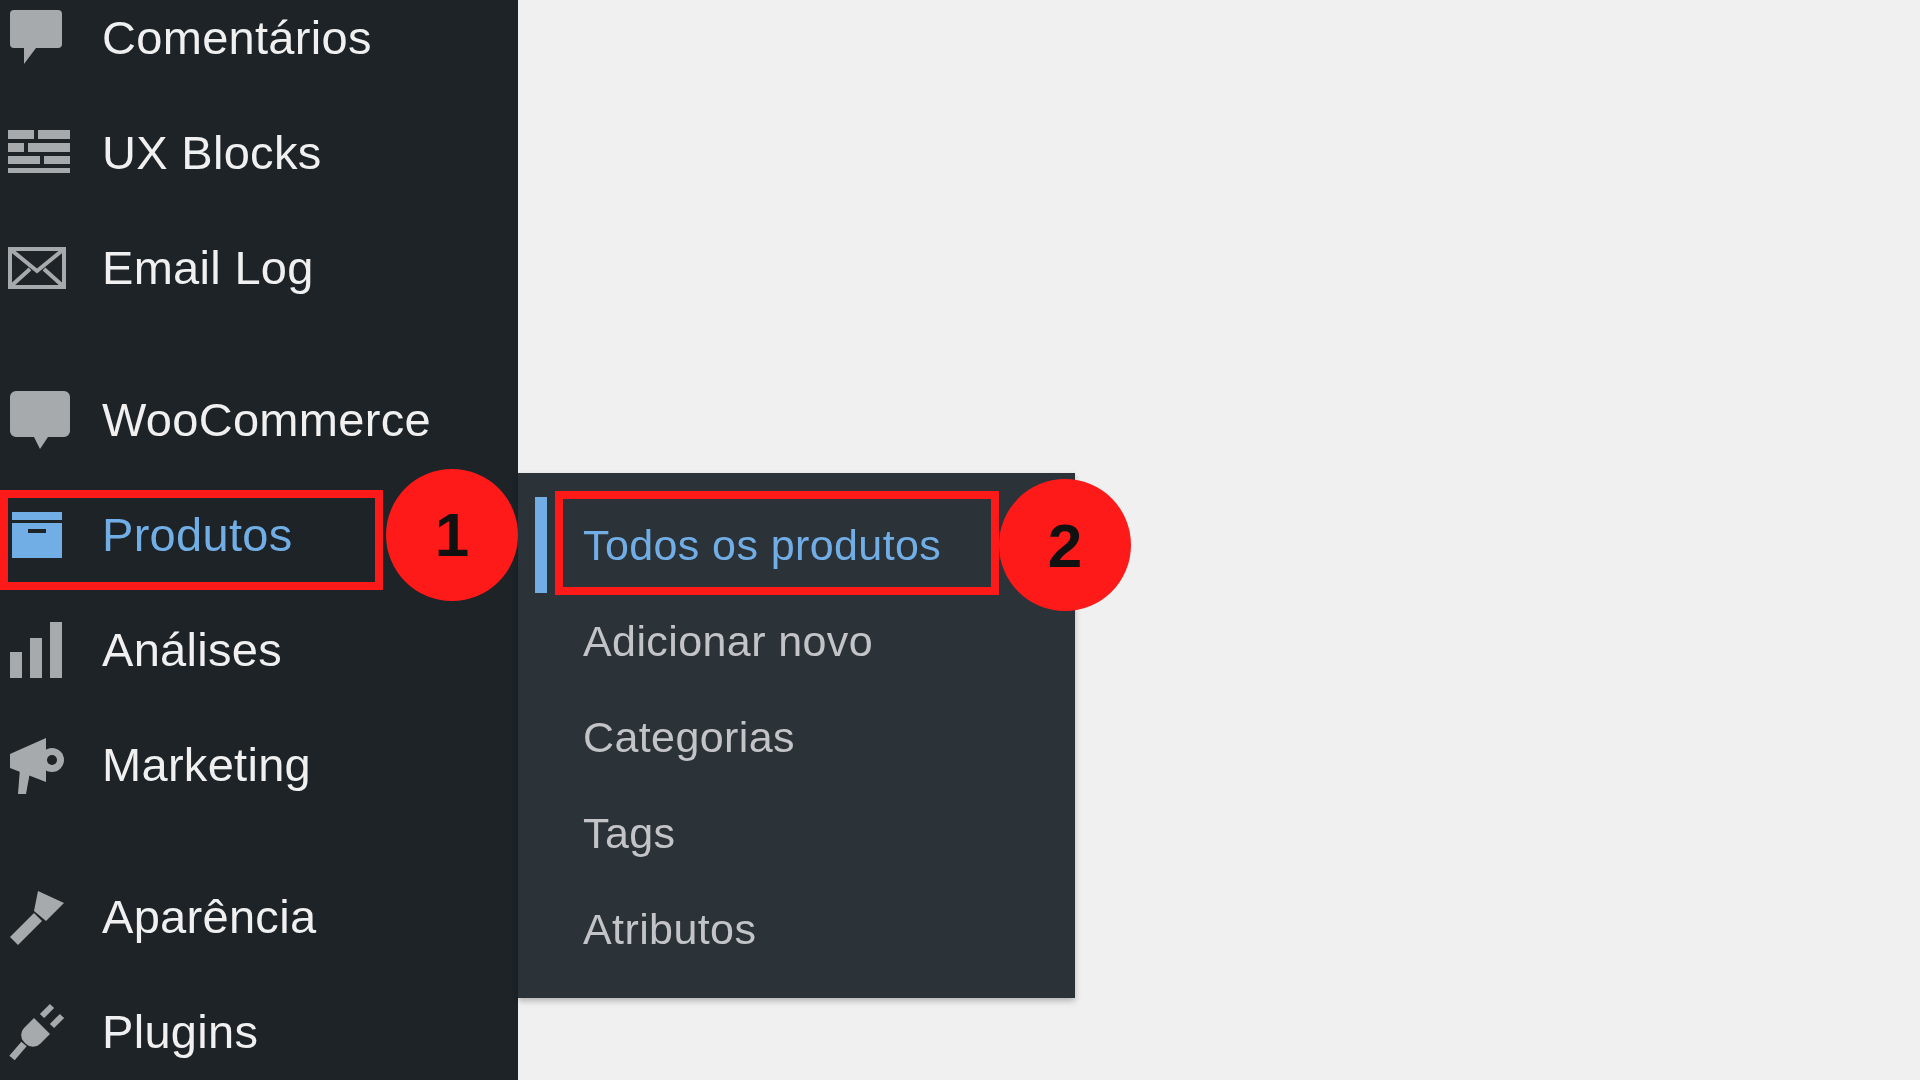 Image resolution: width=1920 pixels, height=1080 pixels. Describe the element at coordinates (629, 833) in the screenshot. I see `submenu-item: Tags` at that location.